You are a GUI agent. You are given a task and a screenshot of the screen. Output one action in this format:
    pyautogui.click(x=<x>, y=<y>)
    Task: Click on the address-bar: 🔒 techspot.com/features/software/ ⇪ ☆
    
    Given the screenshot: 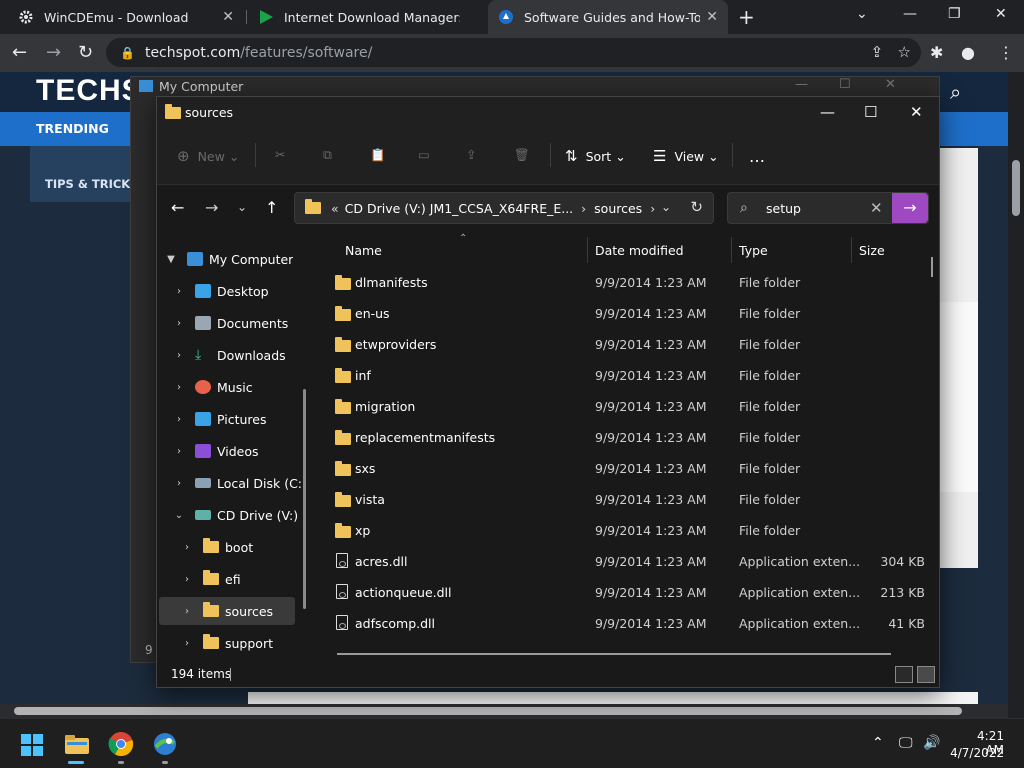 What is the action you would take?
    pyautogui.click(x=513, y=52)
    